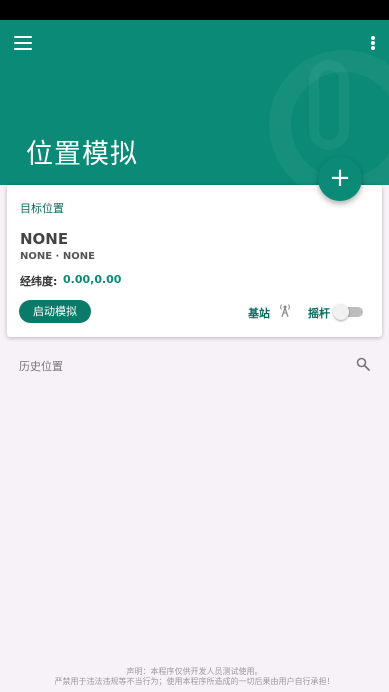 The image size is (389, 692). I want to click on add-location-button: +, so click(340, 179).